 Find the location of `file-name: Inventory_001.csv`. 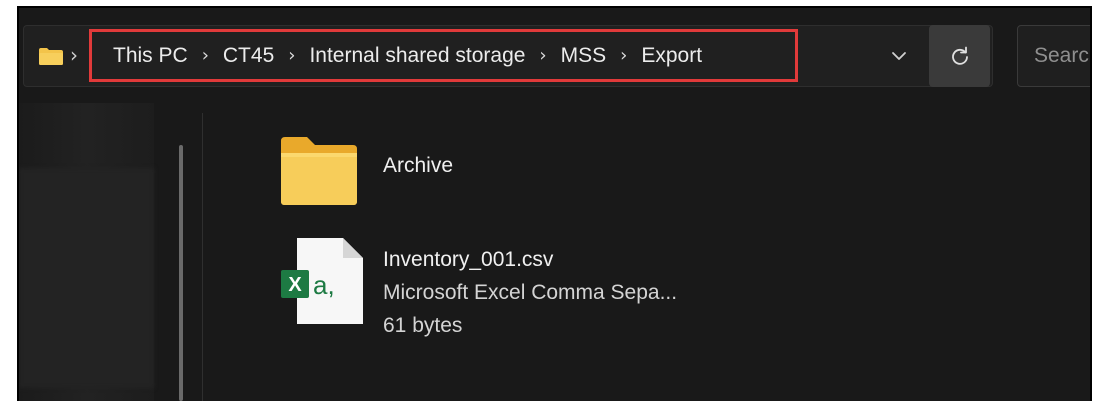

file-name: Inventory_001.csv is located at coordinates (468, 259).